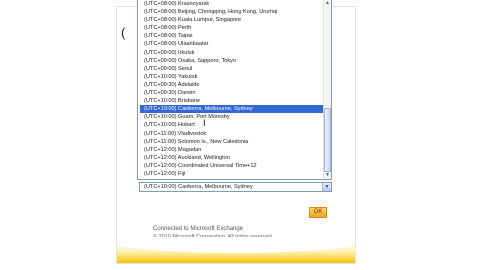 The height and width of the screenshot is (270, 480). What do you see at coordinates (231, 85) in the screenshot?
I see `timezone-option: (UTC+09:30) Adelaide` at bounding box center [231, 85].